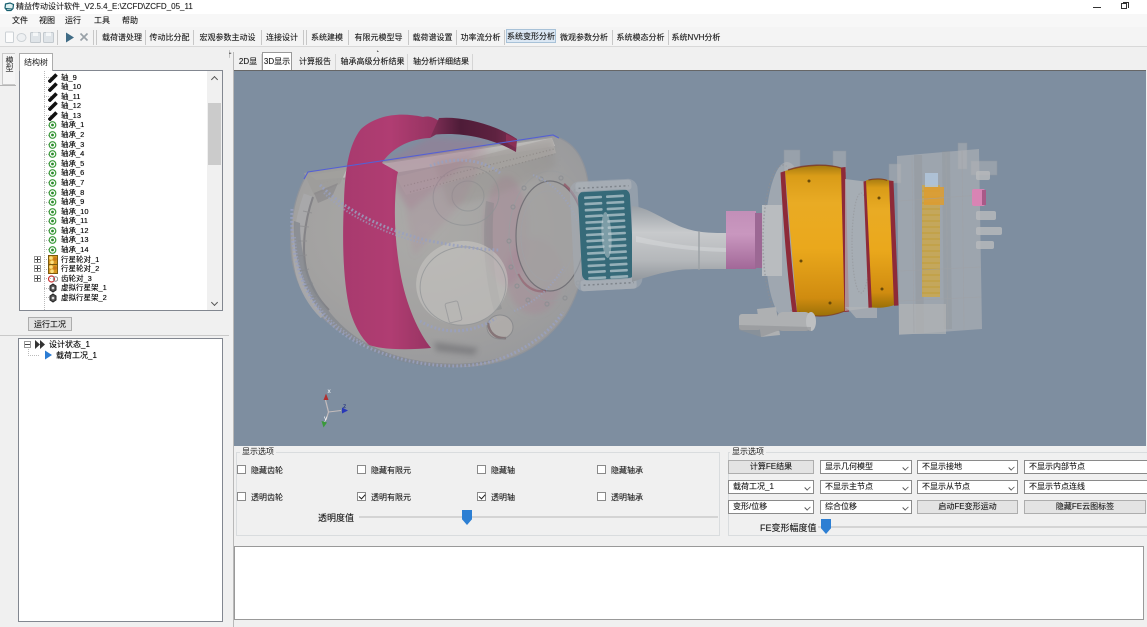  What do you see at coordinates (344, 406) in the screenshot?
I see `svg-text: z` at bounding box center [344, 406].